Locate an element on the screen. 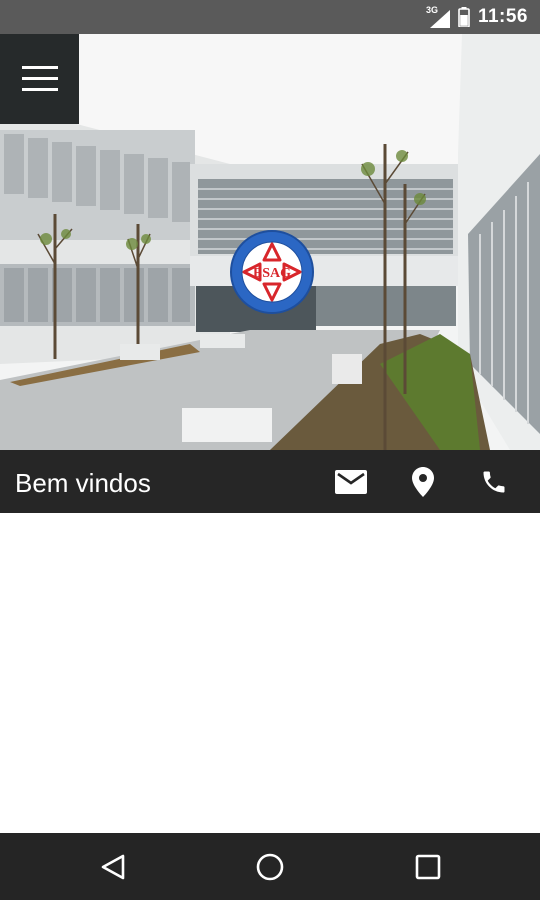 Image resolution: width=540 pixels, height=900 pixels. logo-text: ESAG is located at coordinates (272, 273).